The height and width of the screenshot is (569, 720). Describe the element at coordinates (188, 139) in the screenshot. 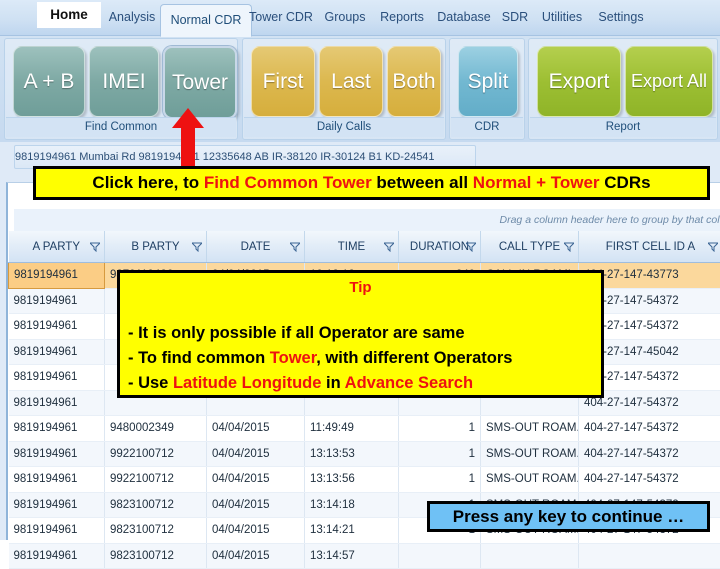

I see `red-up-arrow-icon` at that location.